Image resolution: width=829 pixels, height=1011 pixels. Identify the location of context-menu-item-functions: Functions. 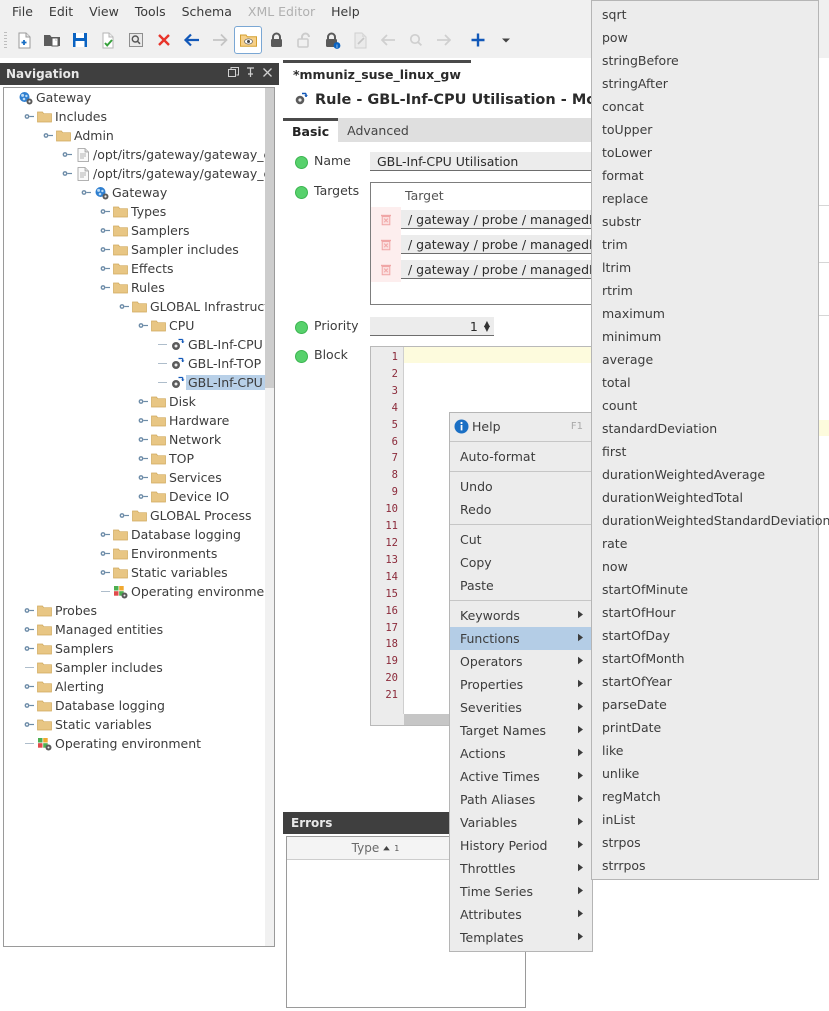
(521, 638).